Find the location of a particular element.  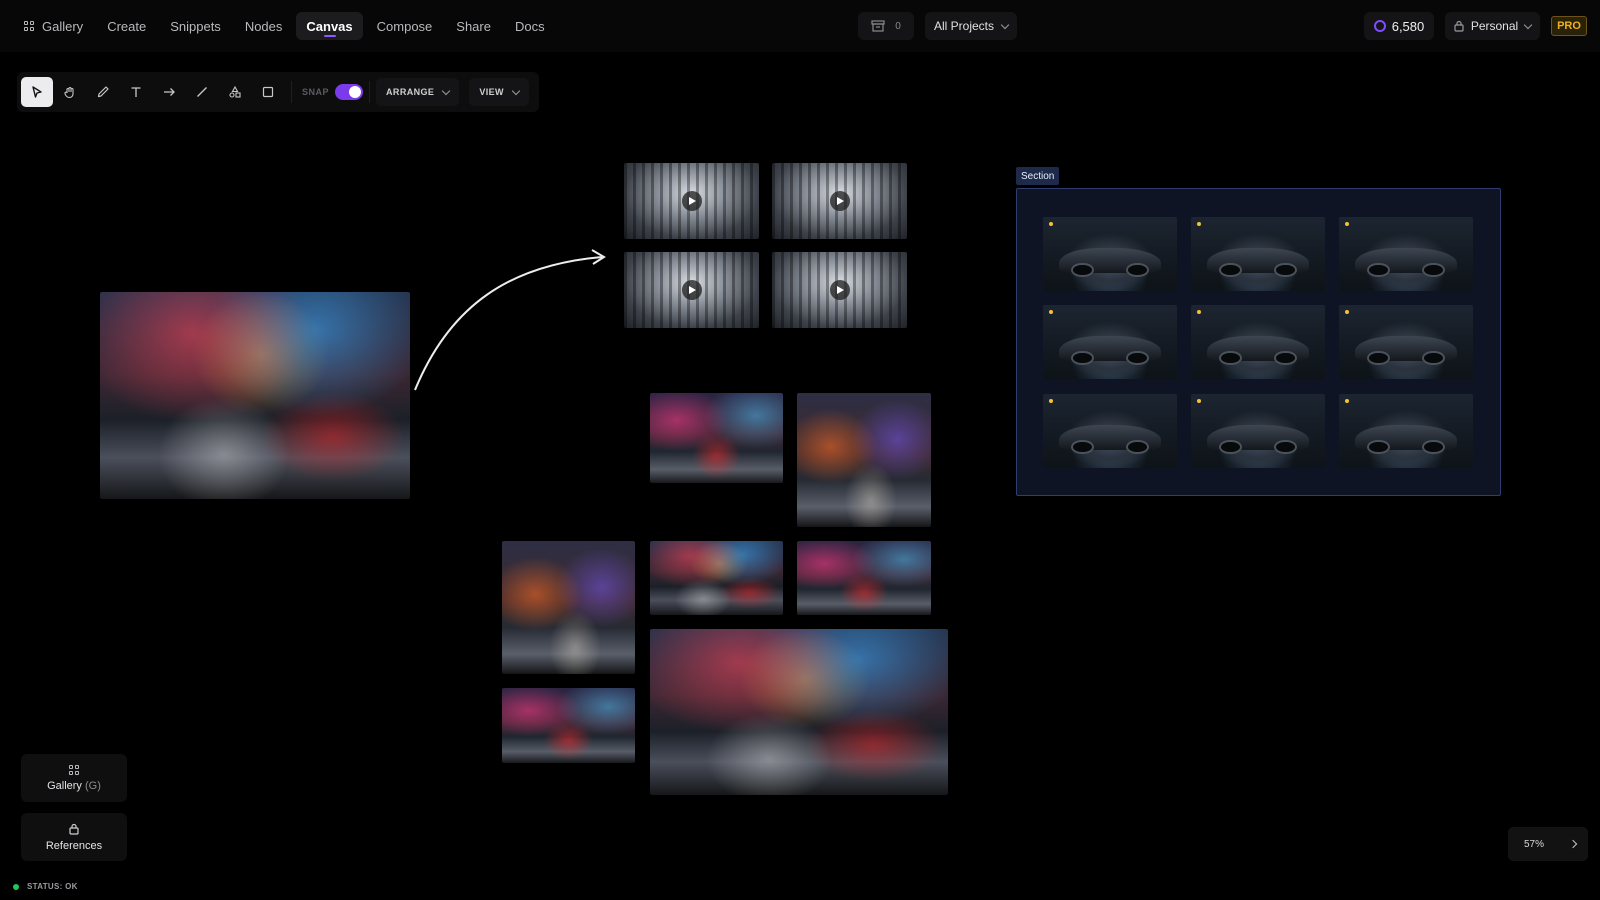

pencil-icon is located at coordinates (103, 92).